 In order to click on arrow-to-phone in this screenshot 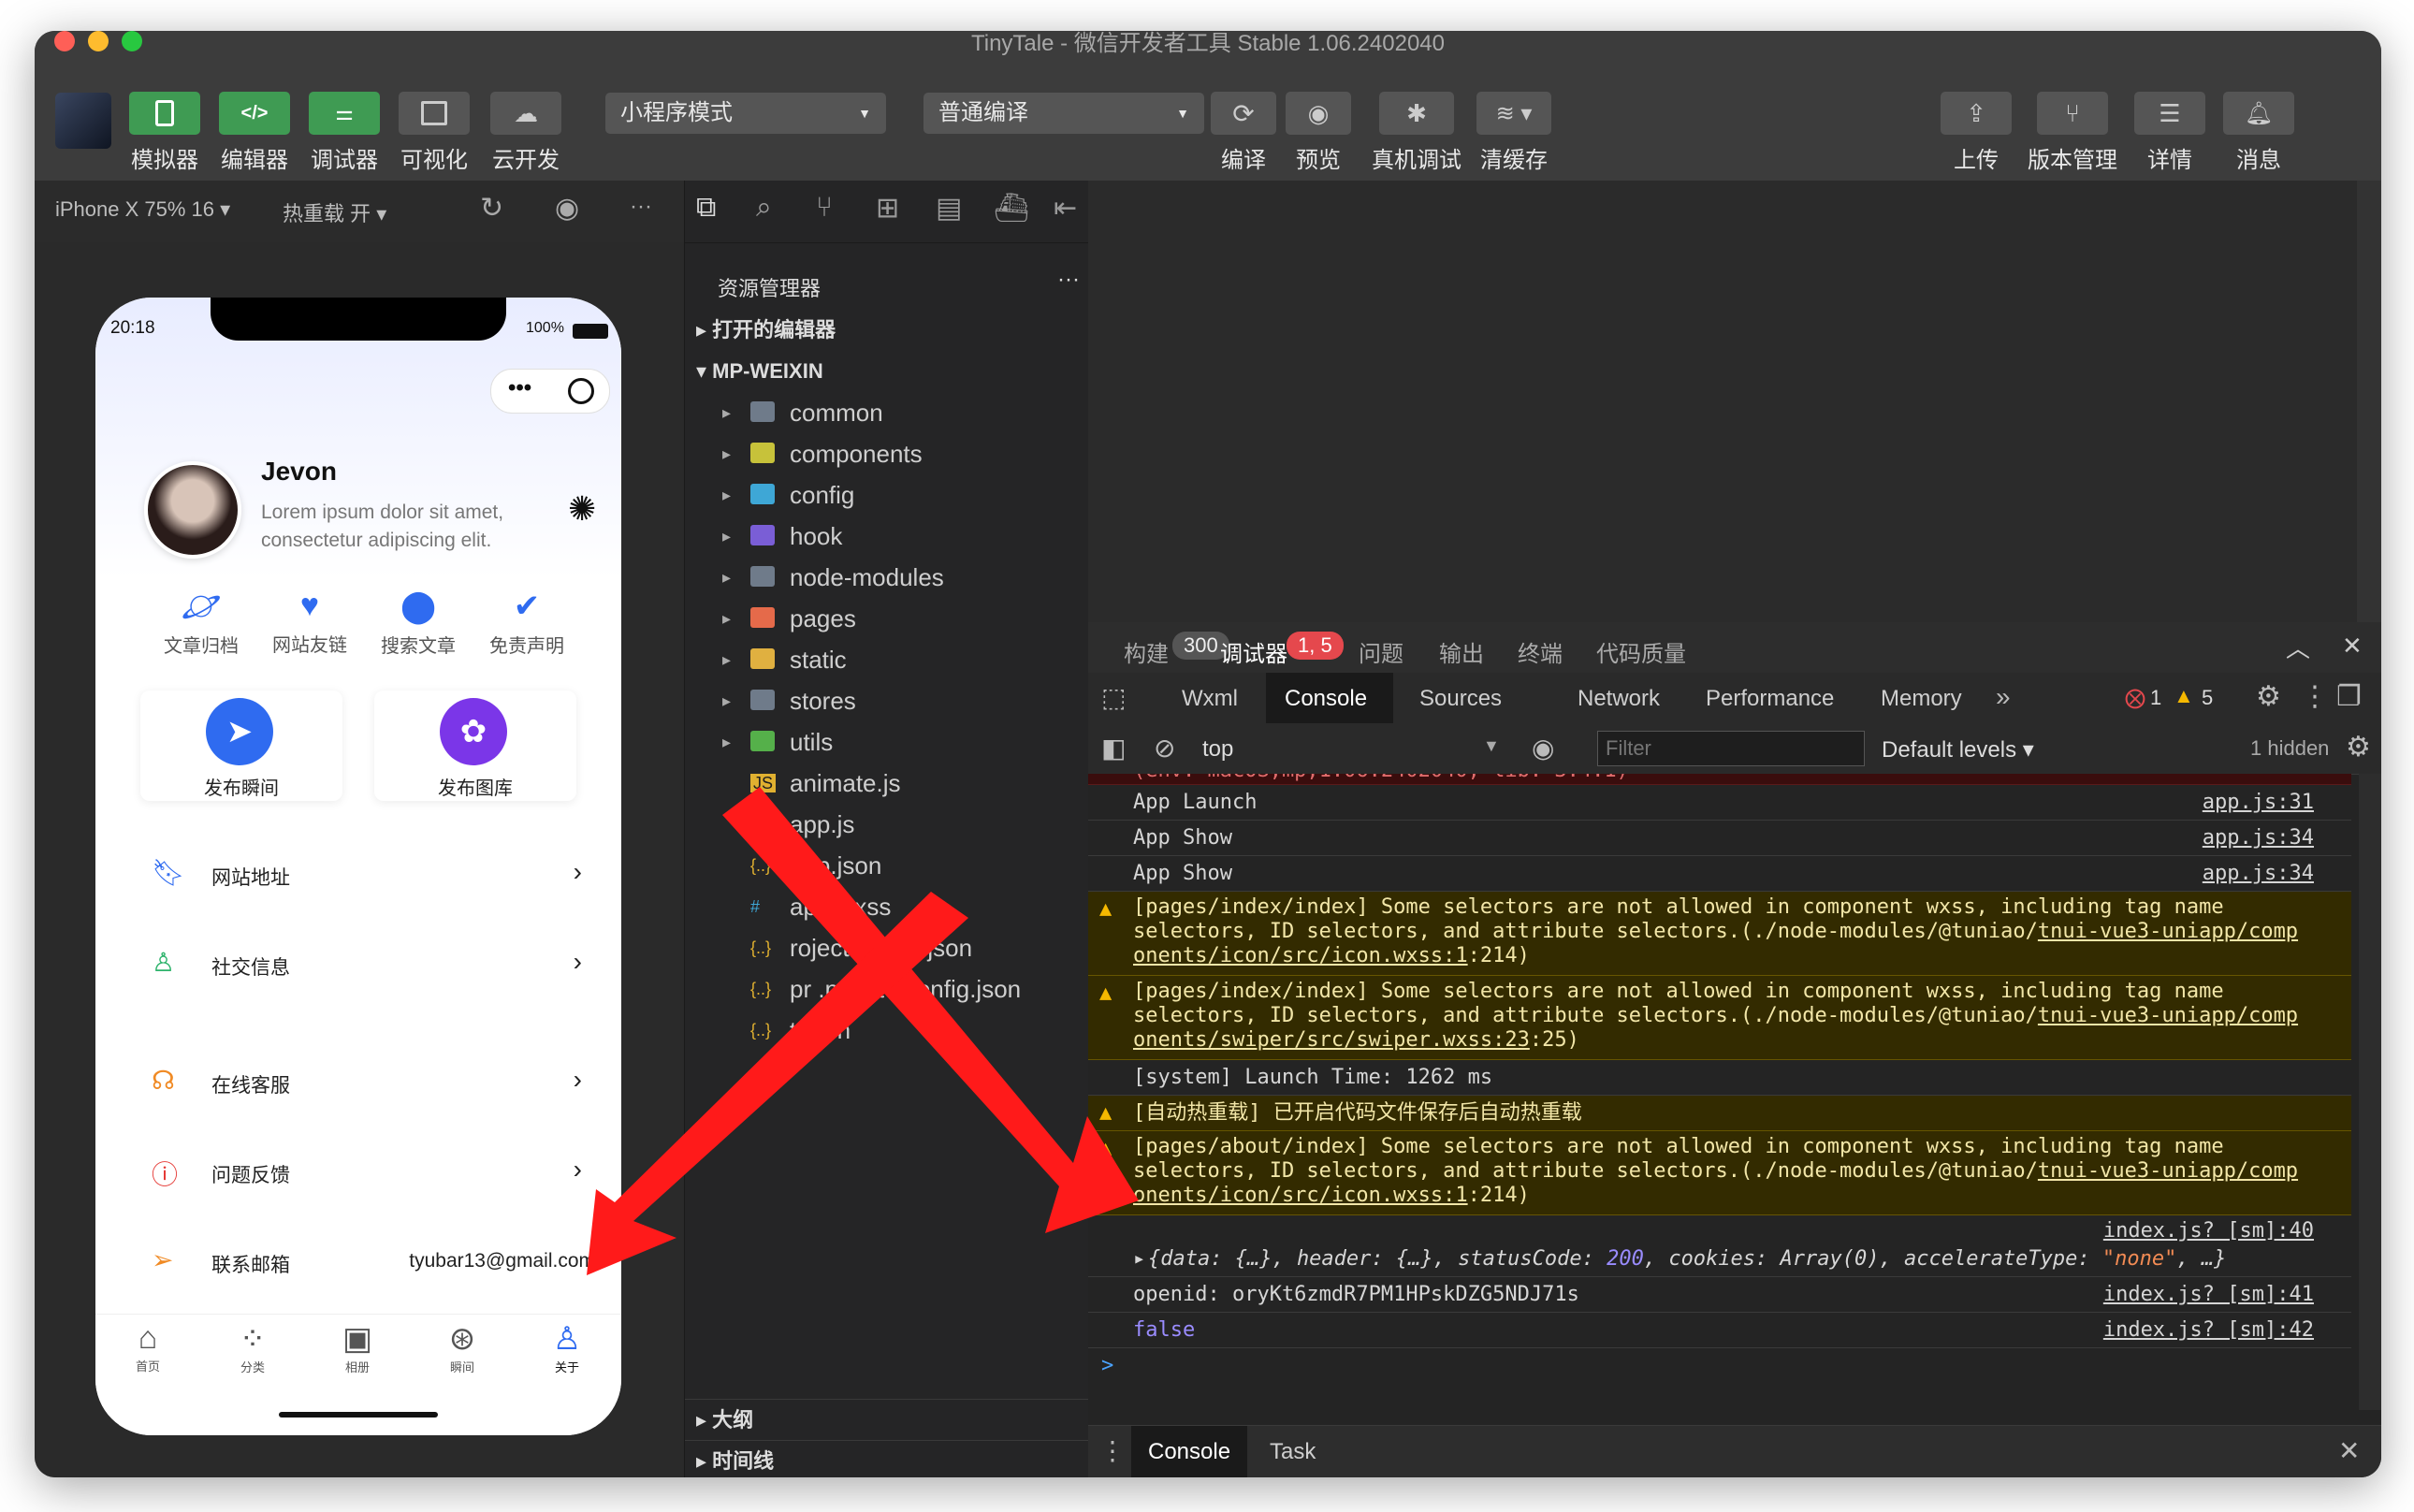, I will do `click(777, 1084)`.